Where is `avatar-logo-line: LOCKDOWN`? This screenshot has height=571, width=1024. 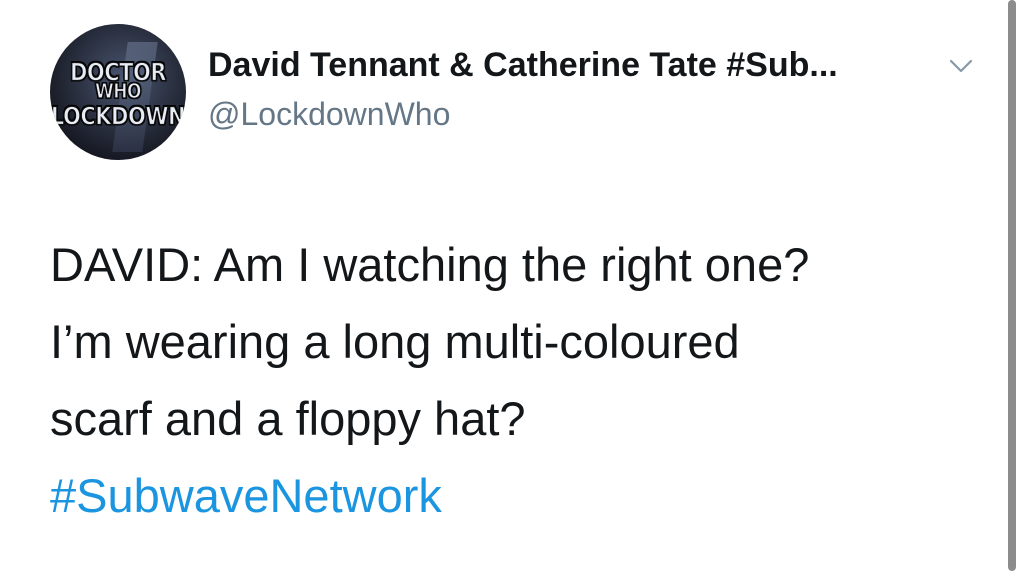 avatar-logo-line: LOCKDOWN is located at coordinates (118, 116).